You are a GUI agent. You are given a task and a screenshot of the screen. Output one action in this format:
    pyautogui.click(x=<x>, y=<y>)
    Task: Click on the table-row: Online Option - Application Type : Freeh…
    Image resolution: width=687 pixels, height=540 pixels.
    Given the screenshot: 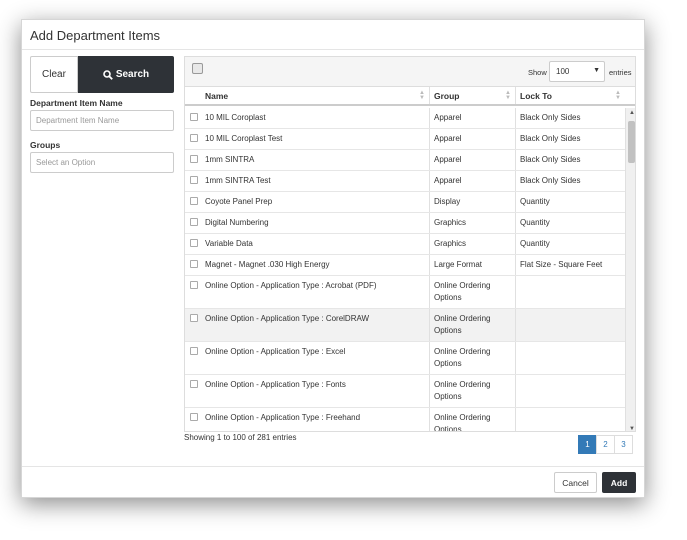 What is the action you would take?
    pyautogui.click(x=405, y=419)
    